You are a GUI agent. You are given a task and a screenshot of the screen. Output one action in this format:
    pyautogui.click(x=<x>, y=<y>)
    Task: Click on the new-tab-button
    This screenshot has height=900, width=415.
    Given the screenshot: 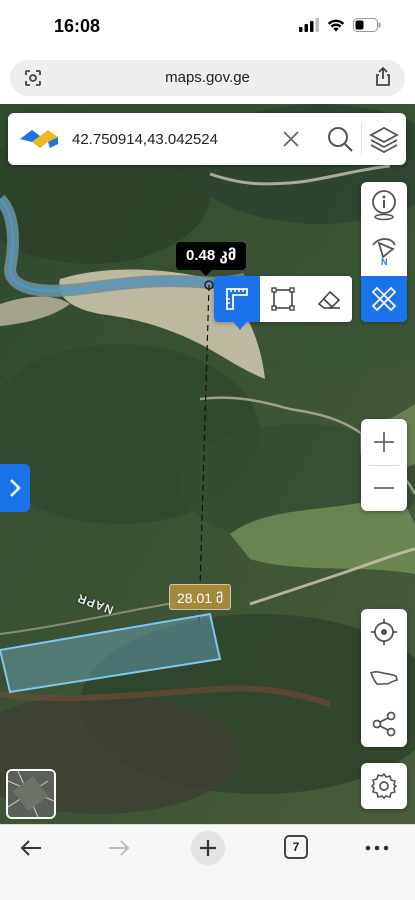 What is the action you would take?
    pyautogui.click(x=208, y=848)
    